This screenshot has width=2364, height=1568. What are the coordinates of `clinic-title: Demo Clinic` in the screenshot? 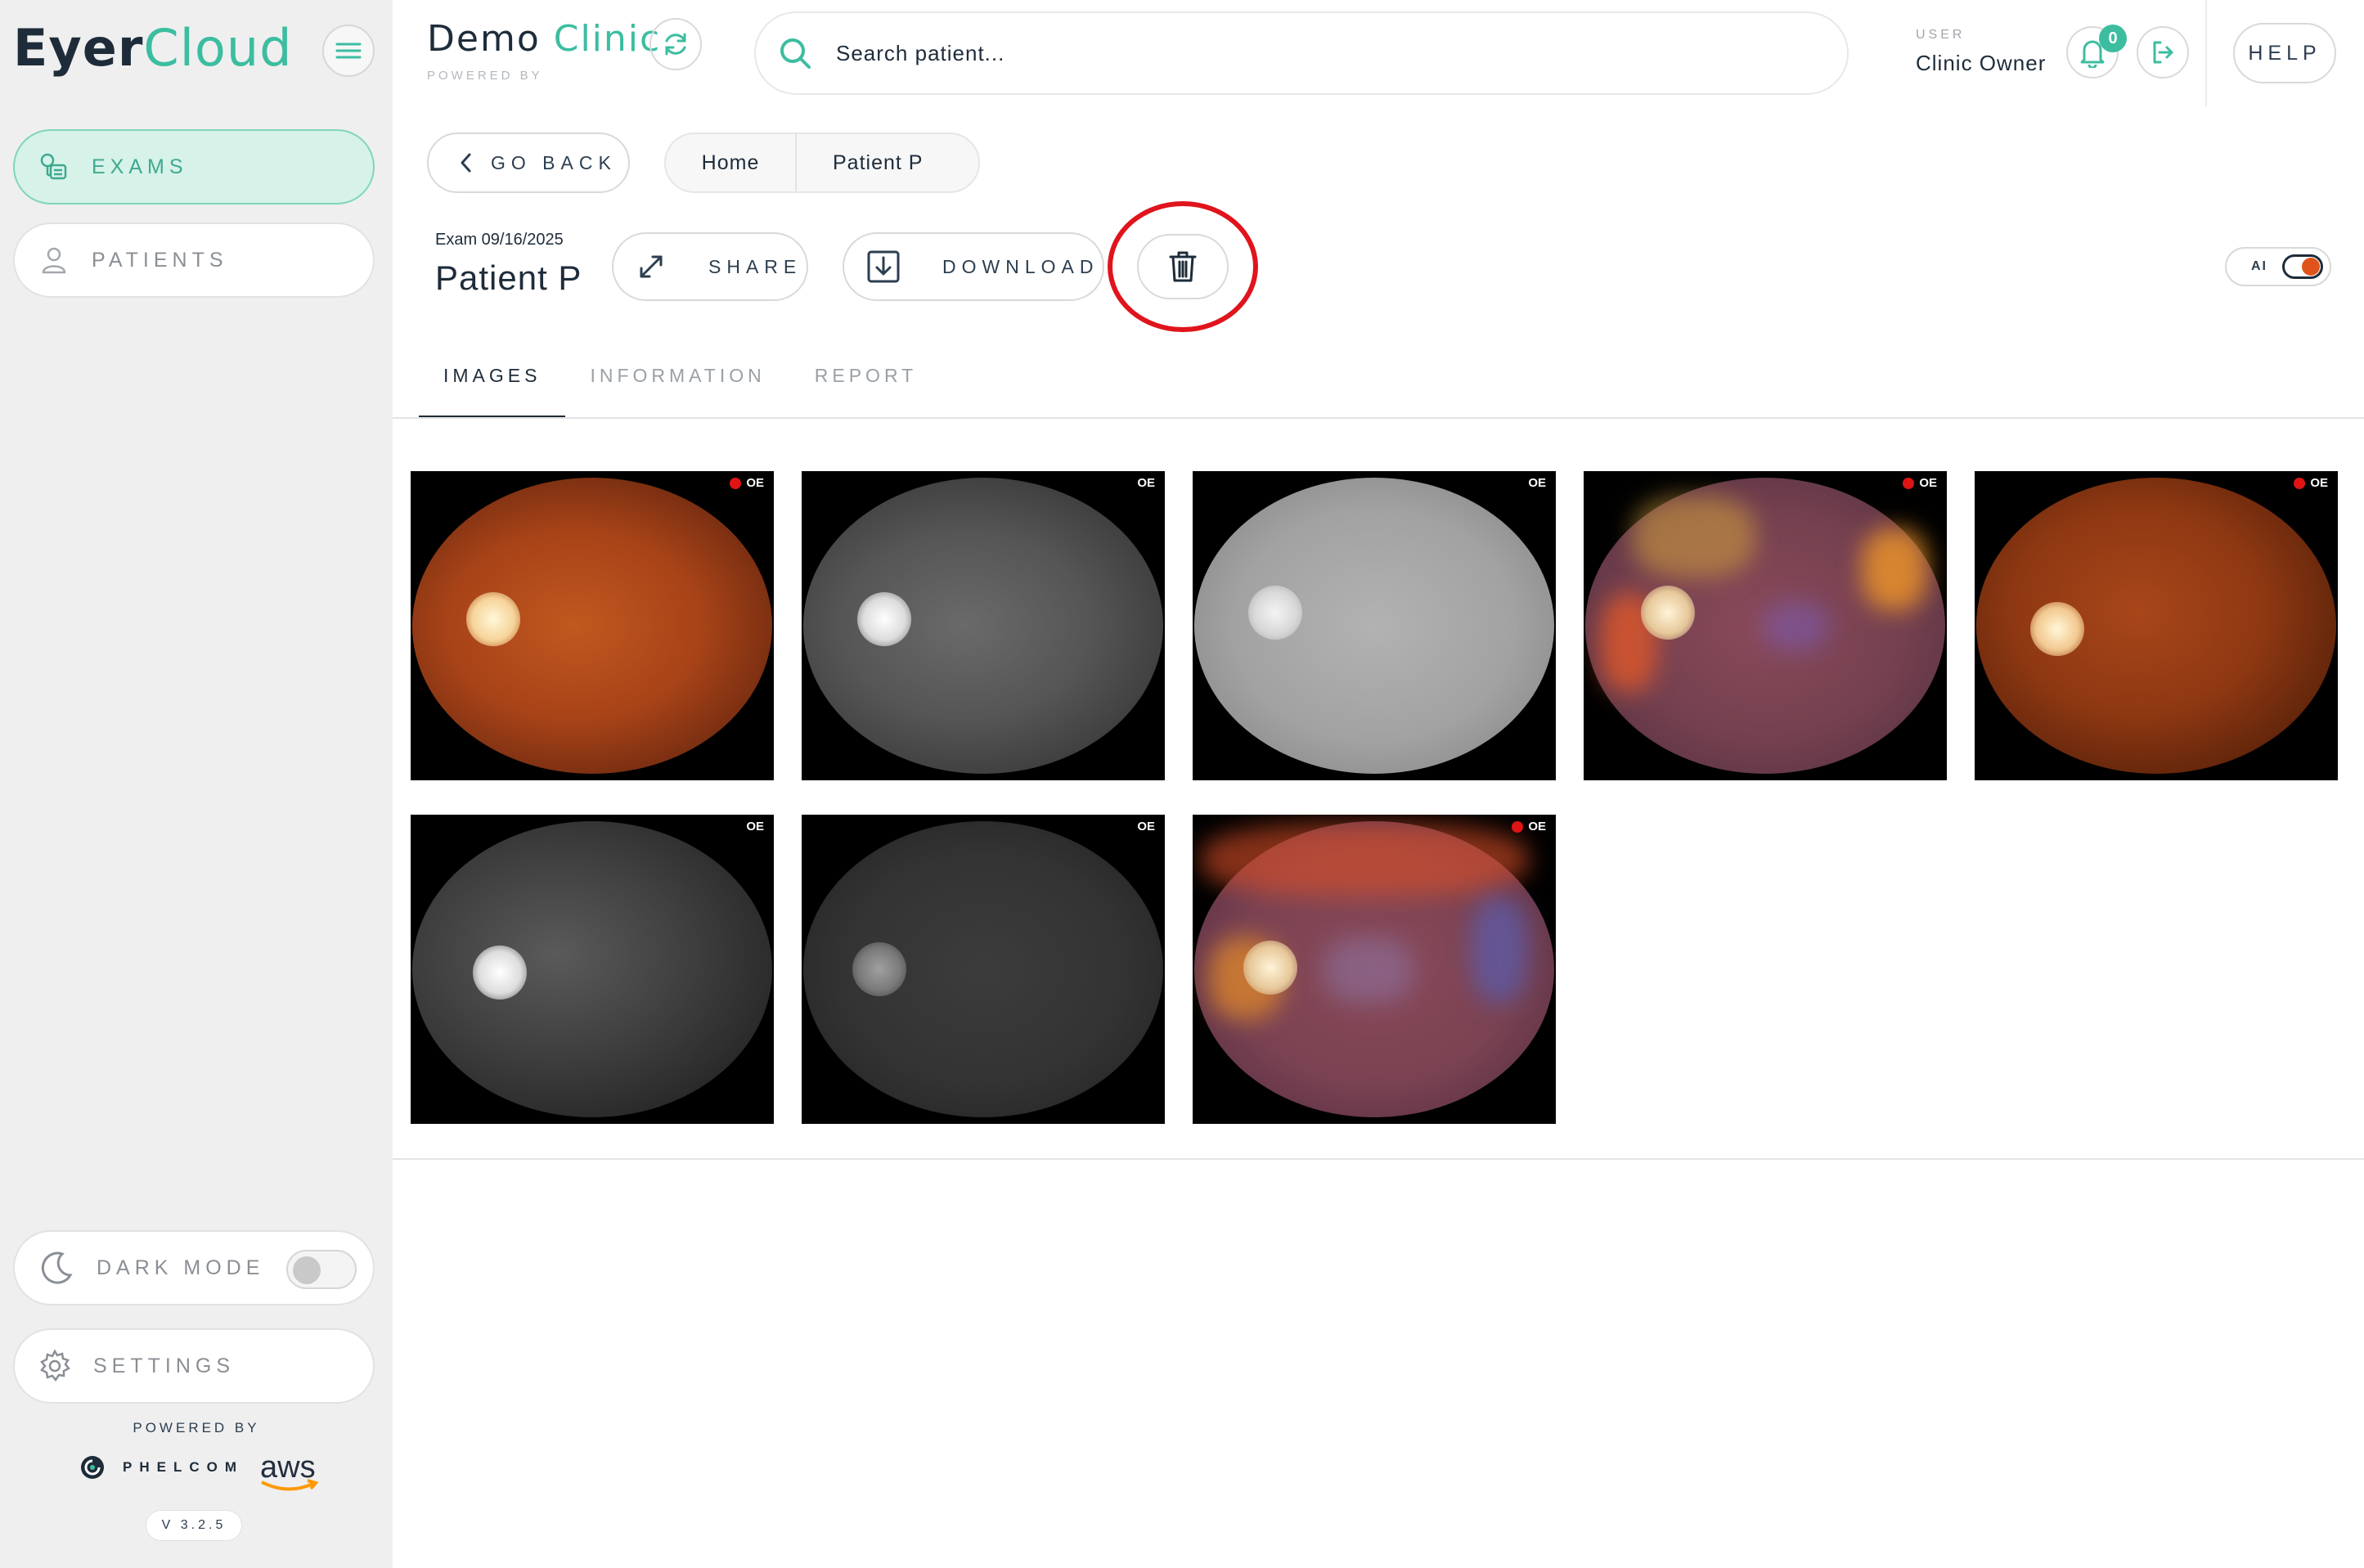 It's located at (544, 39).